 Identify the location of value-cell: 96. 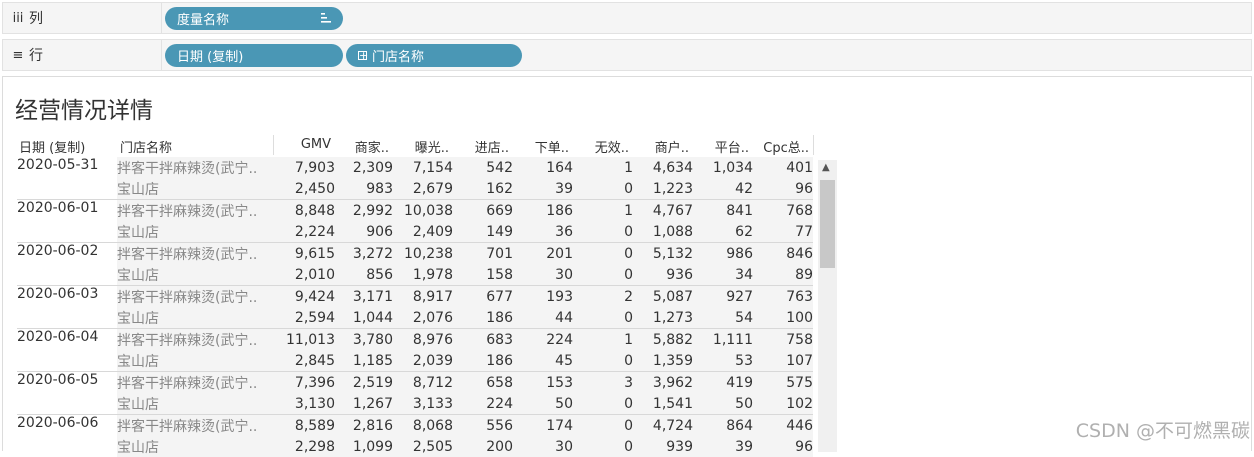
(783, 446).